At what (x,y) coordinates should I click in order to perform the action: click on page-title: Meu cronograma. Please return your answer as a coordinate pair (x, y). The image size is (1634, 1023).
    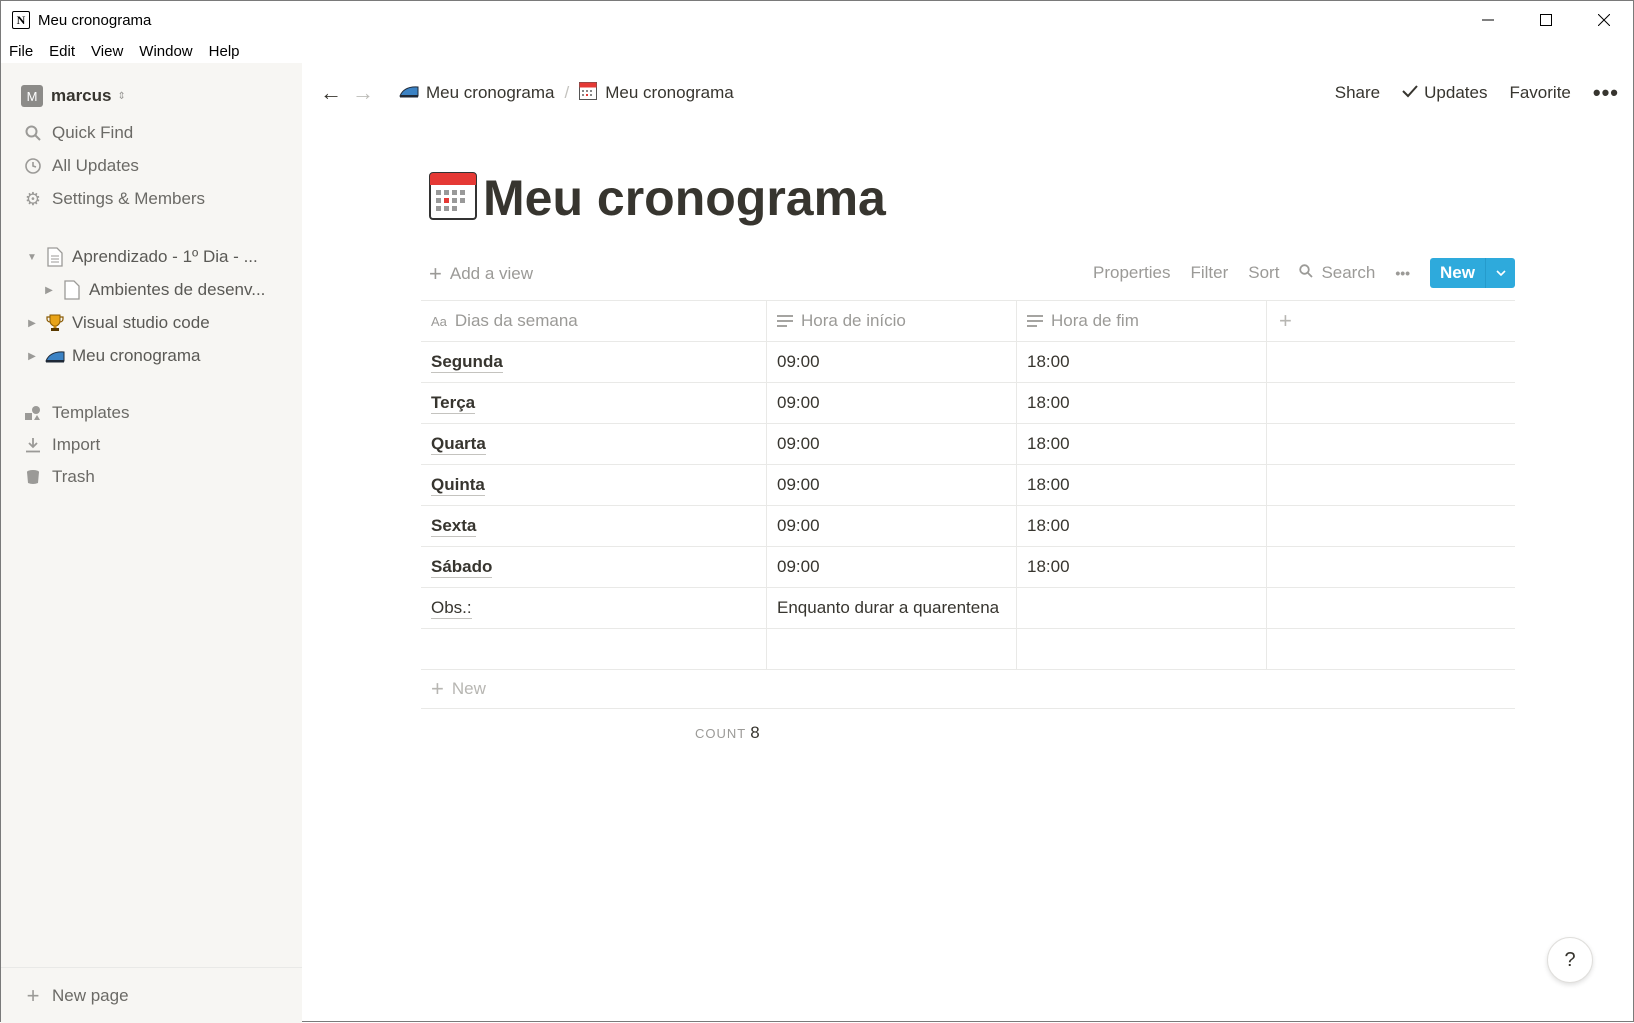
    Looking at the image, I should click on (684, 198).